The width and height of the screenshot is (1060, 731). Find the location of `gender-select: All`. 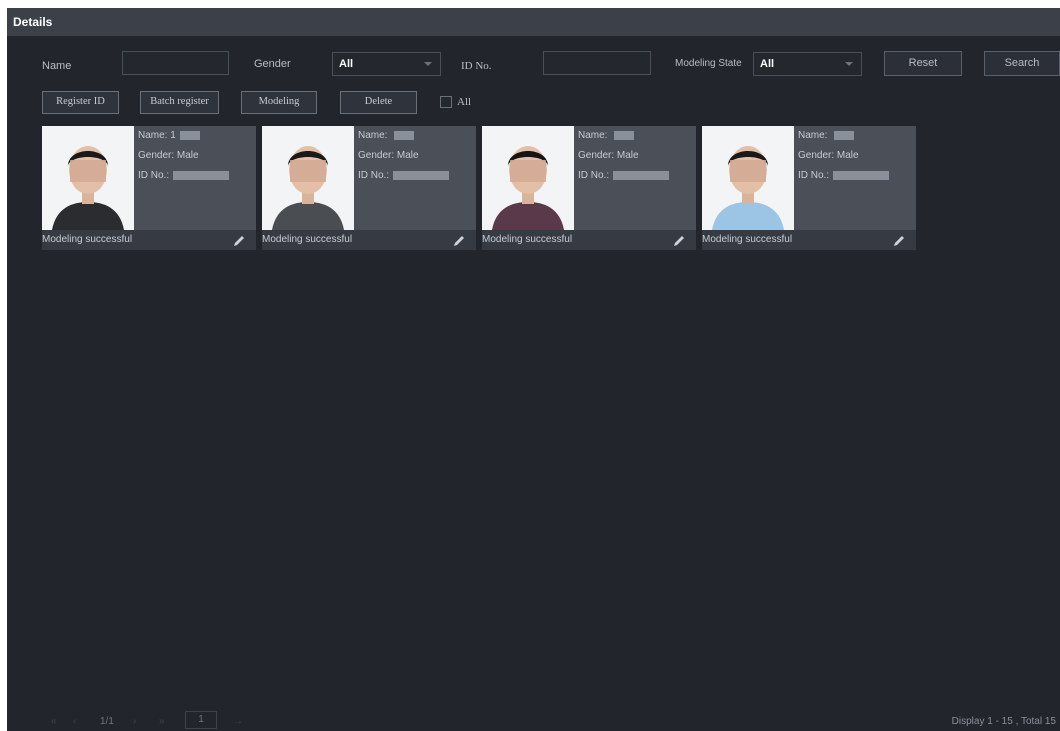

gender-select: All is located at coordinates (386, 64).